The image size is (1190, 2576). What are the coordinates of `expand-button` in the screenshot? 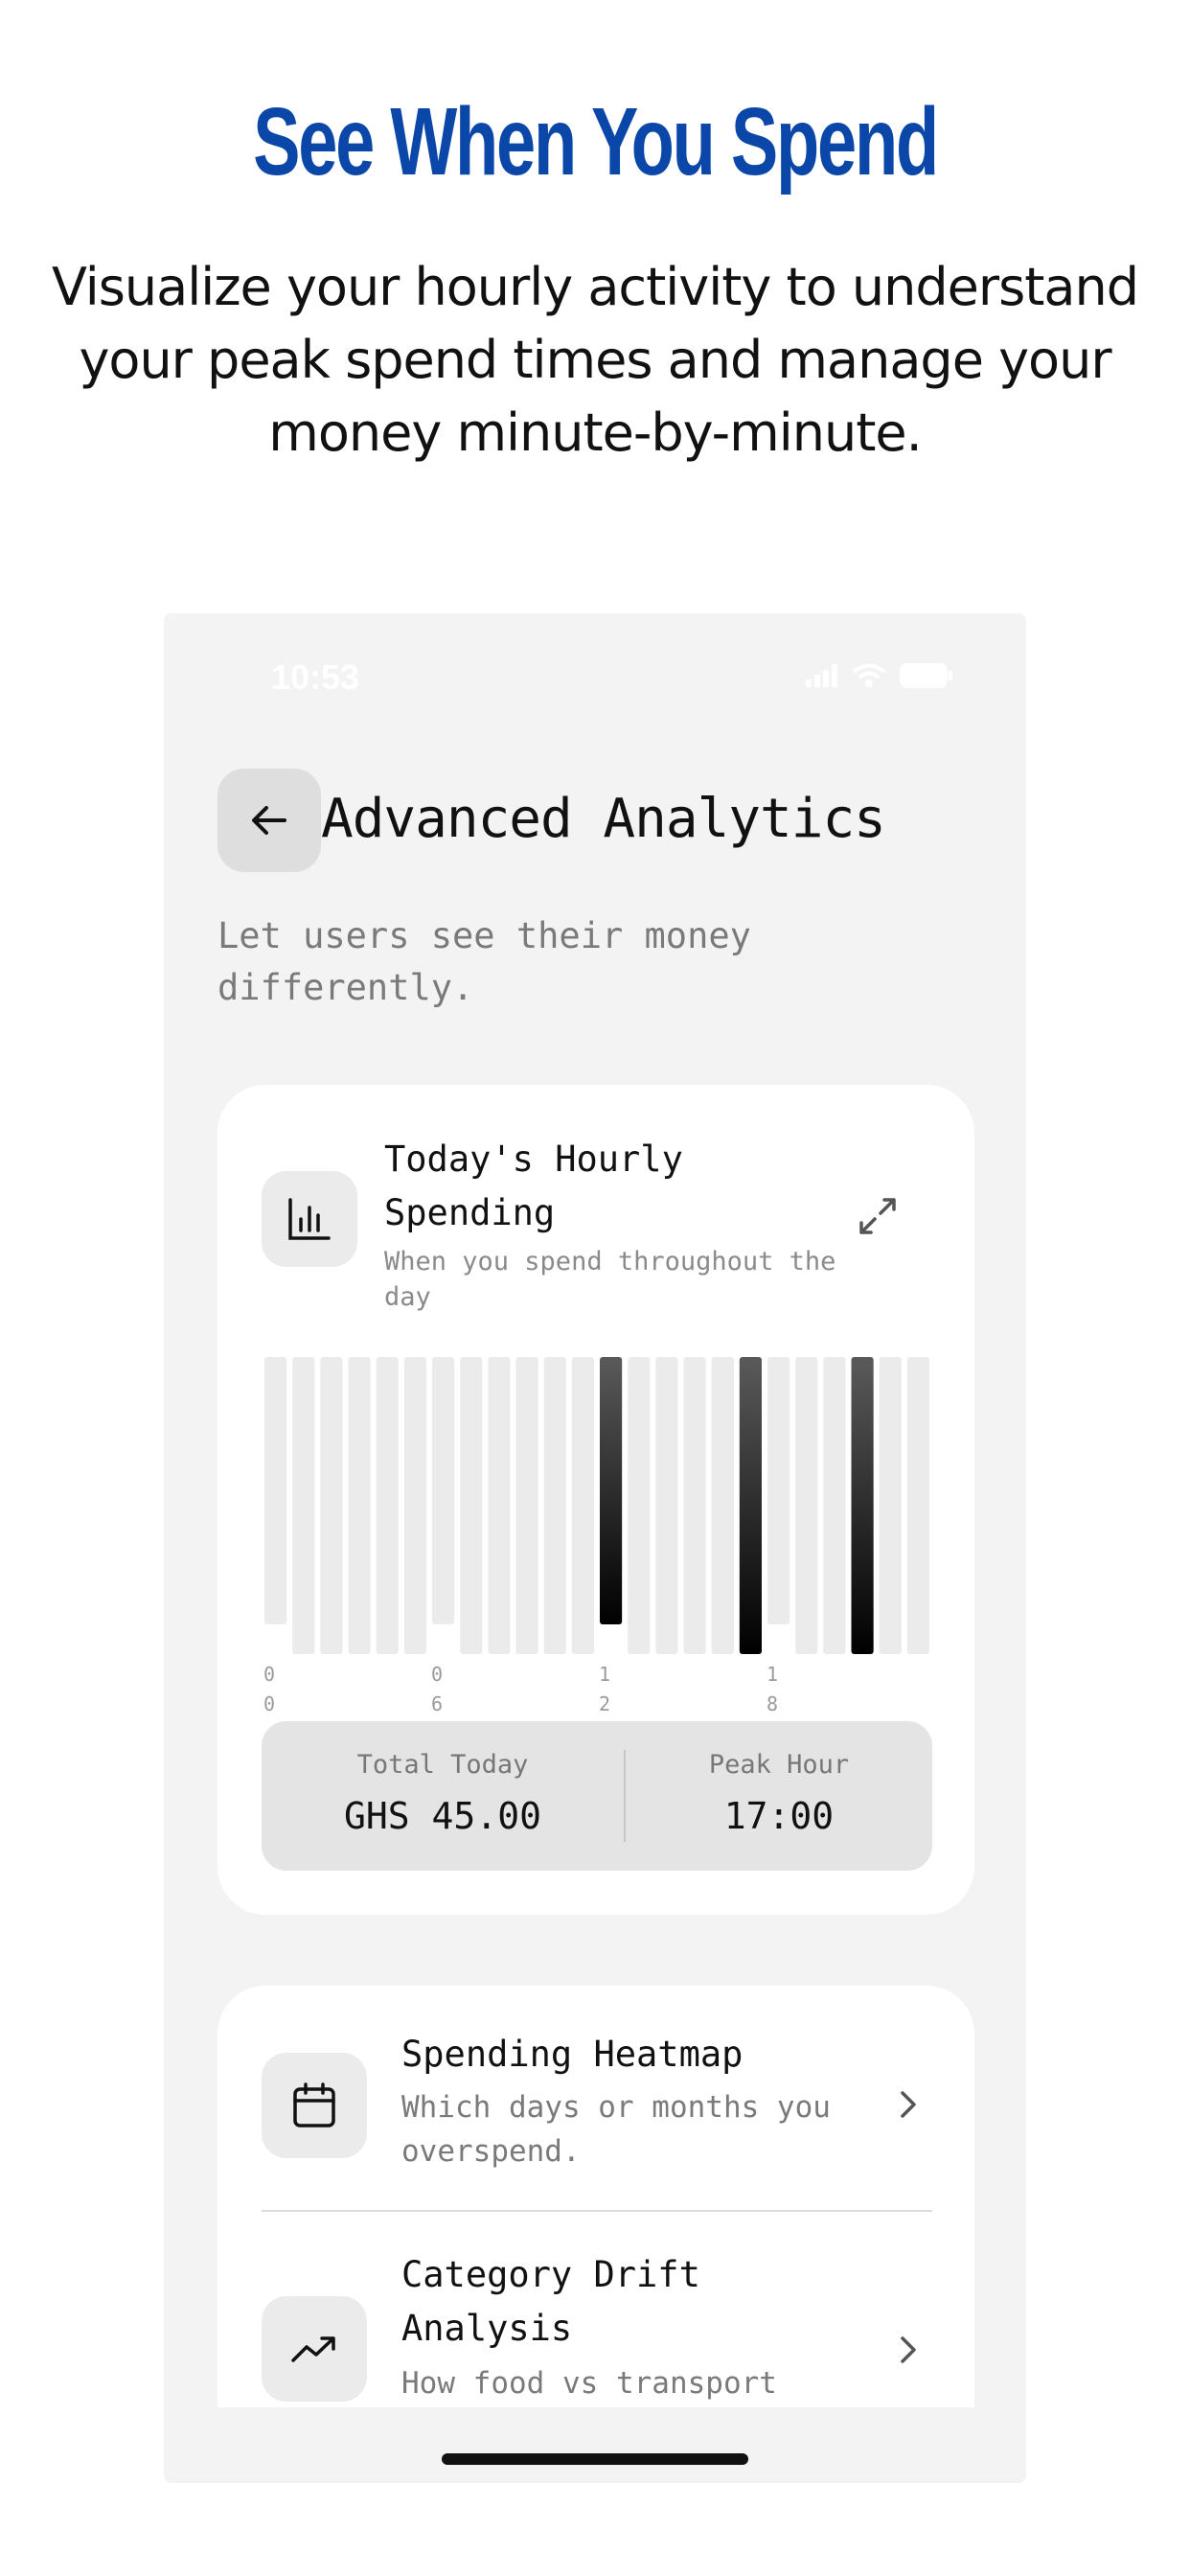 It's located at (878, 1216).